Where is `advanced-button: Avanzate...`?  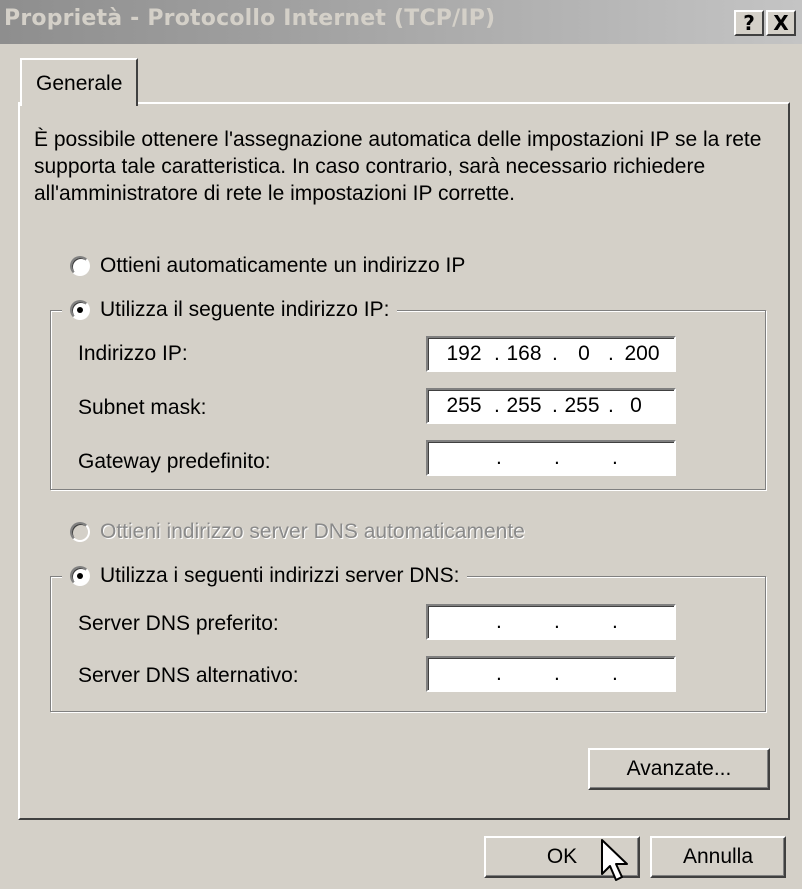 advanced-button: Avanzate... is located at coordinates (679, 769).